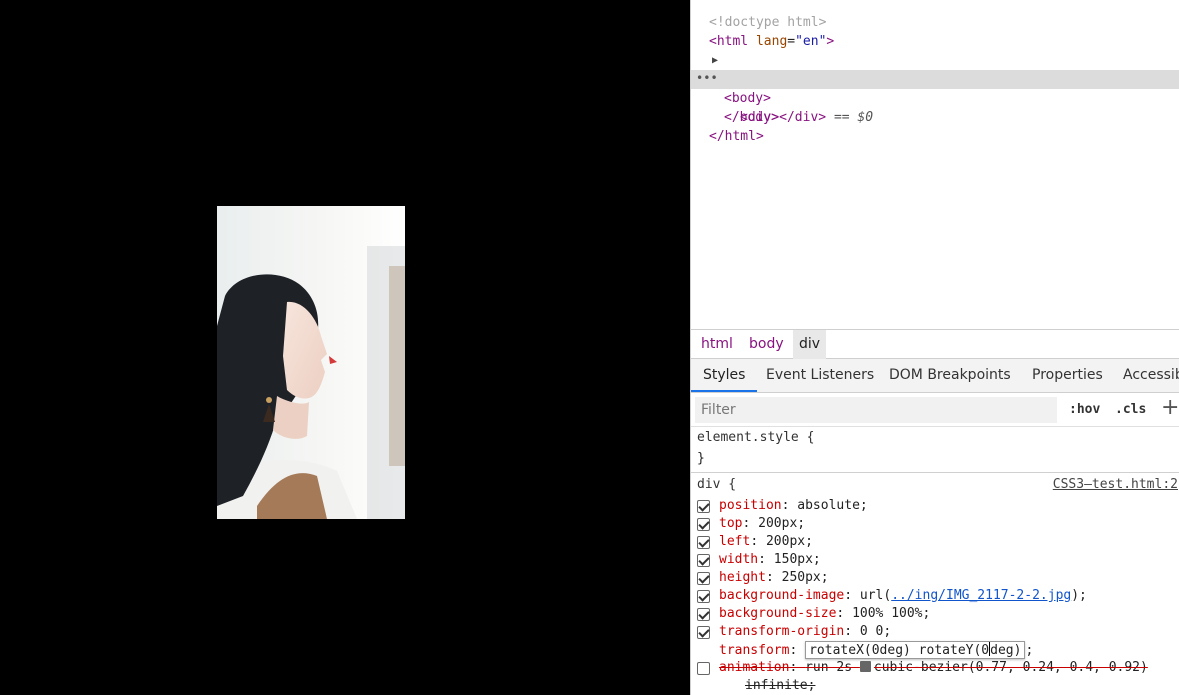  Describe the element at coordinates (1170, 408) in the screenshot. I see `new-style-rule-button: +` at that location.